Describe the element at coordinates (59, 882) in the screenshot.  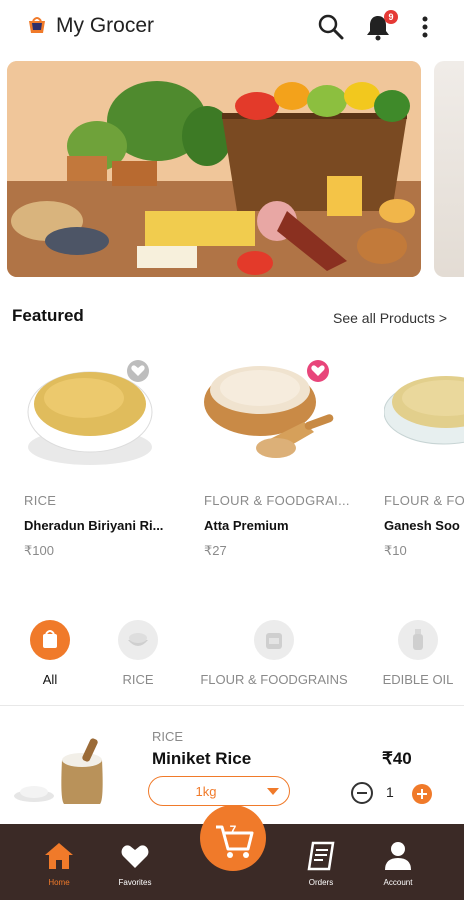
I see `nav-label: Home` at that location.